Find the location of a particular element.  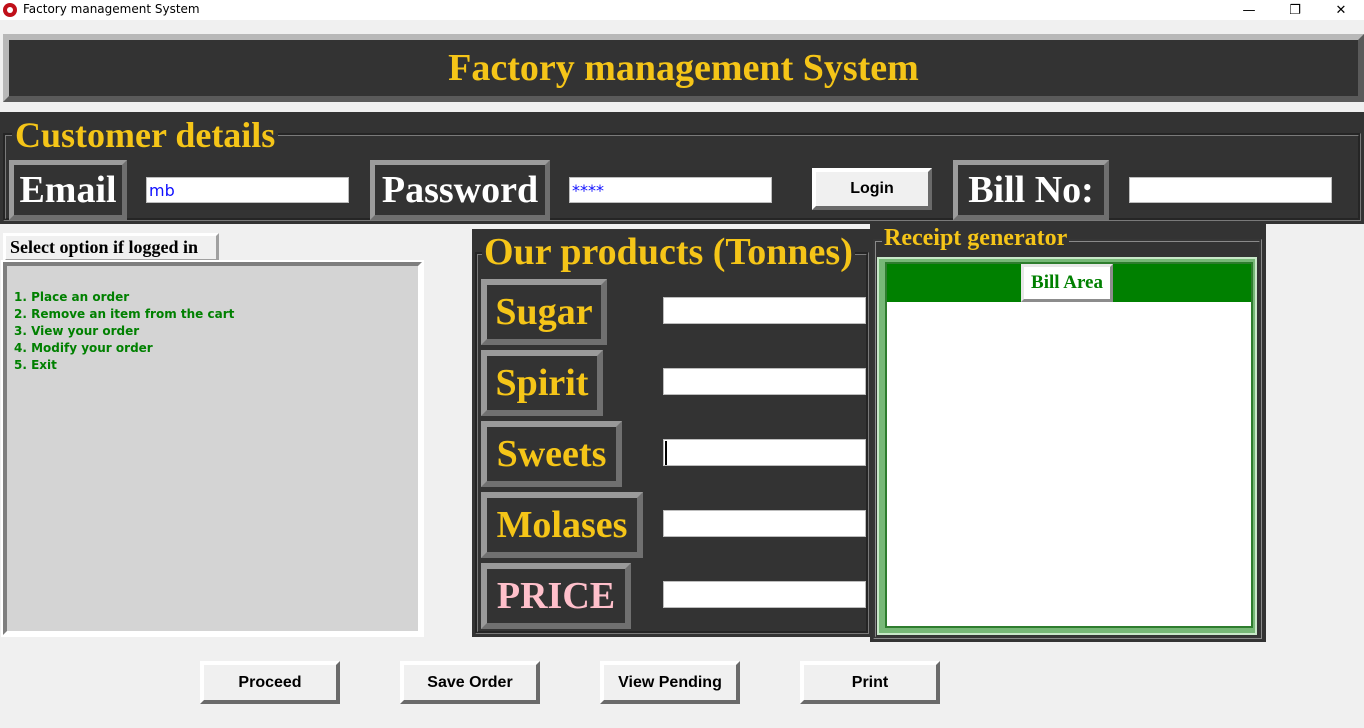

product-label-price: PRICE is located at coordinates (556, 596).